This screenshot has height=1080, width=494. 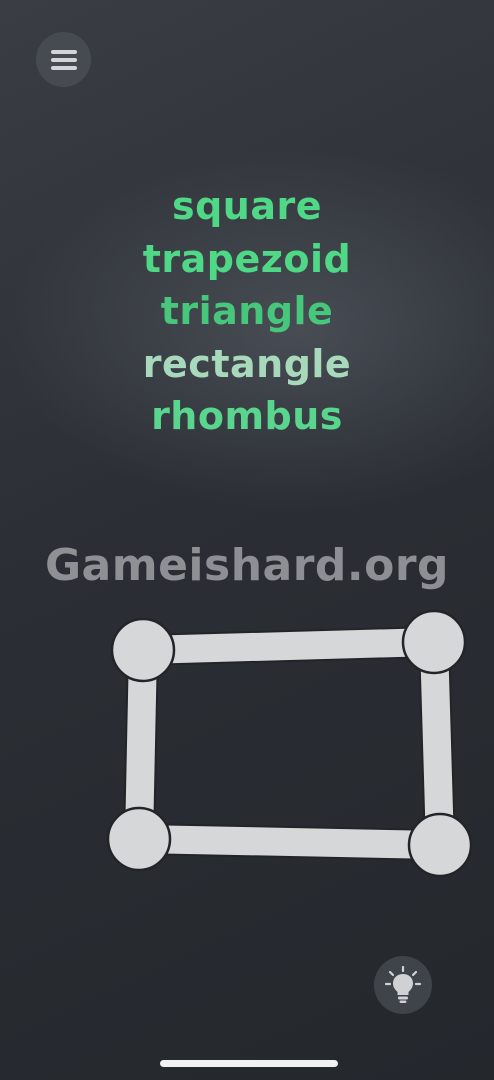 I want to click on hint-button, so click(x=403, y=985).